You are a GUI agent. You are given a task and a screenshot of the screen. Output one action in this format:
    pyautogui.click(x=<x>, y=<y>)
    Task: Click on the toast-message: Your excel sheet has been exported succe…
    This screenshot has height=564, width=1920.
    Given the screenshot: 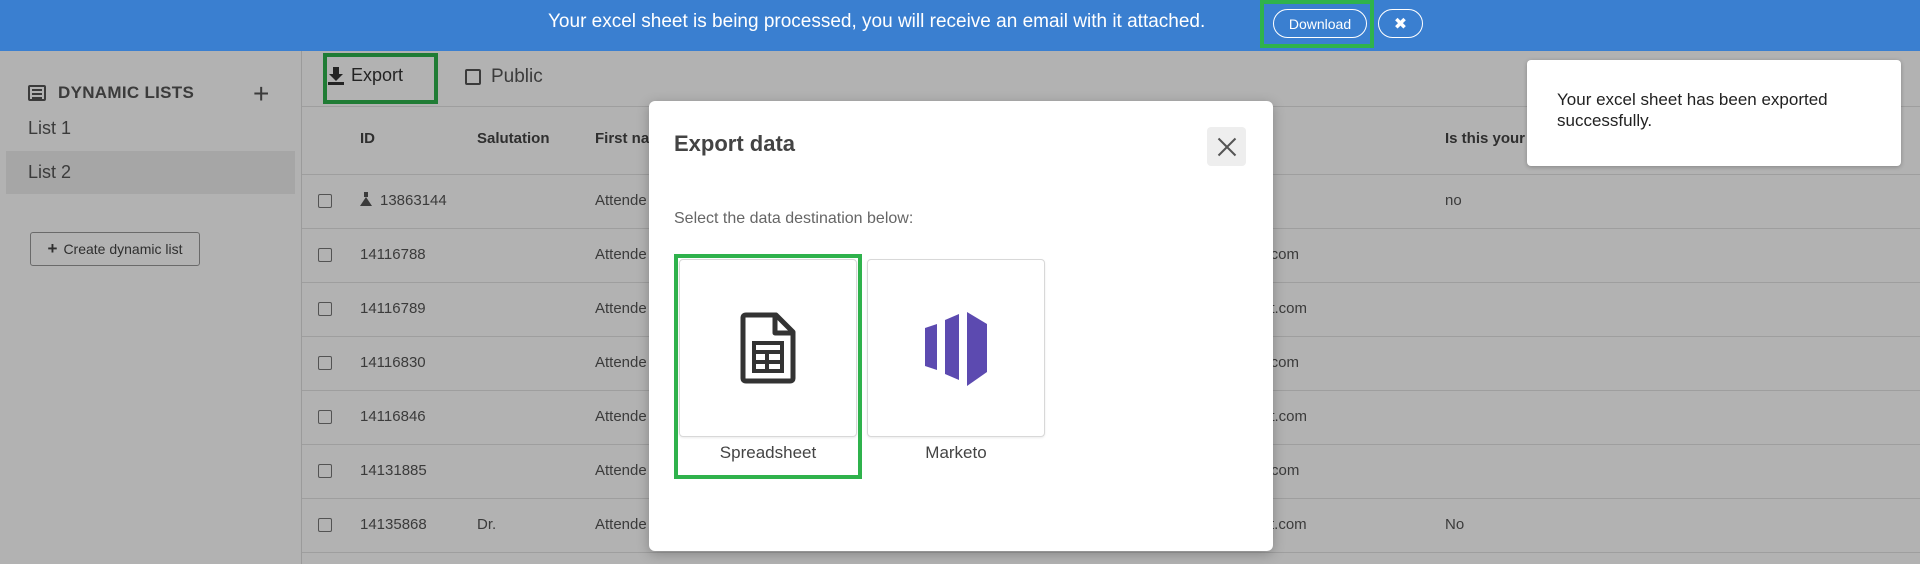 What is the action you would take?
    pyautogui.click(x=1692, y=110)
    